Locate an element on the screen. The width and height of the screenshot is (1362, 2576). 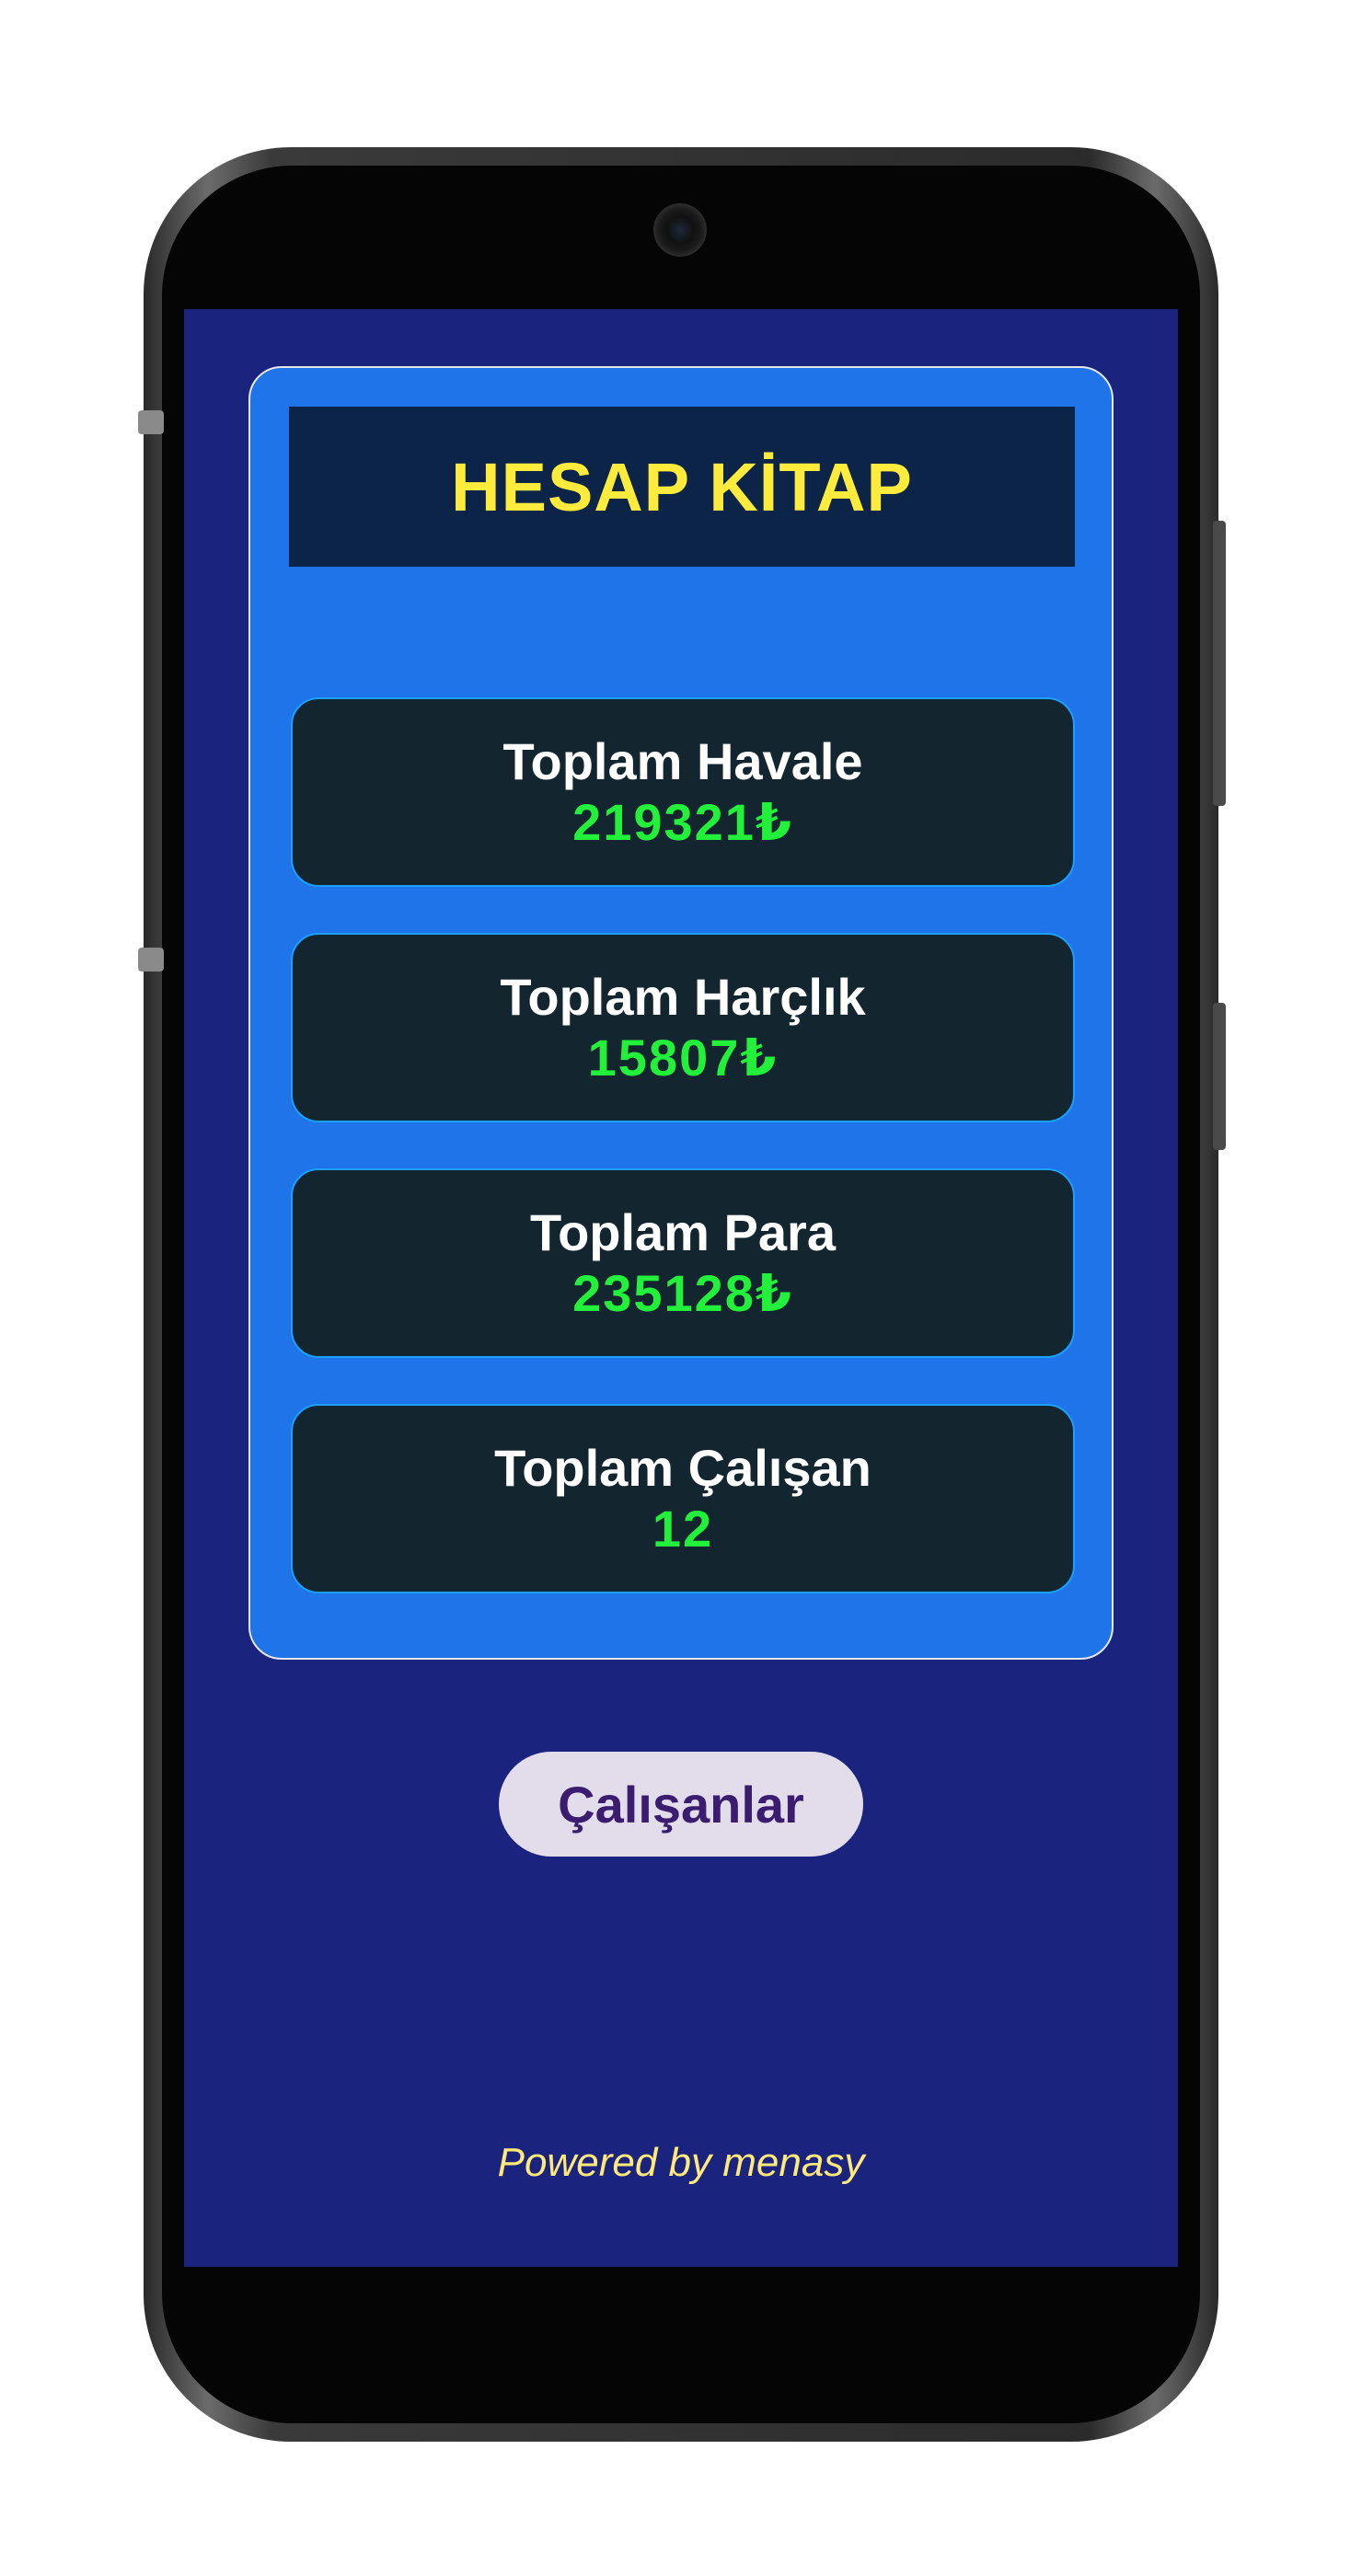
app-title: HESAP KİTAP is located at coordinates (682, 486).